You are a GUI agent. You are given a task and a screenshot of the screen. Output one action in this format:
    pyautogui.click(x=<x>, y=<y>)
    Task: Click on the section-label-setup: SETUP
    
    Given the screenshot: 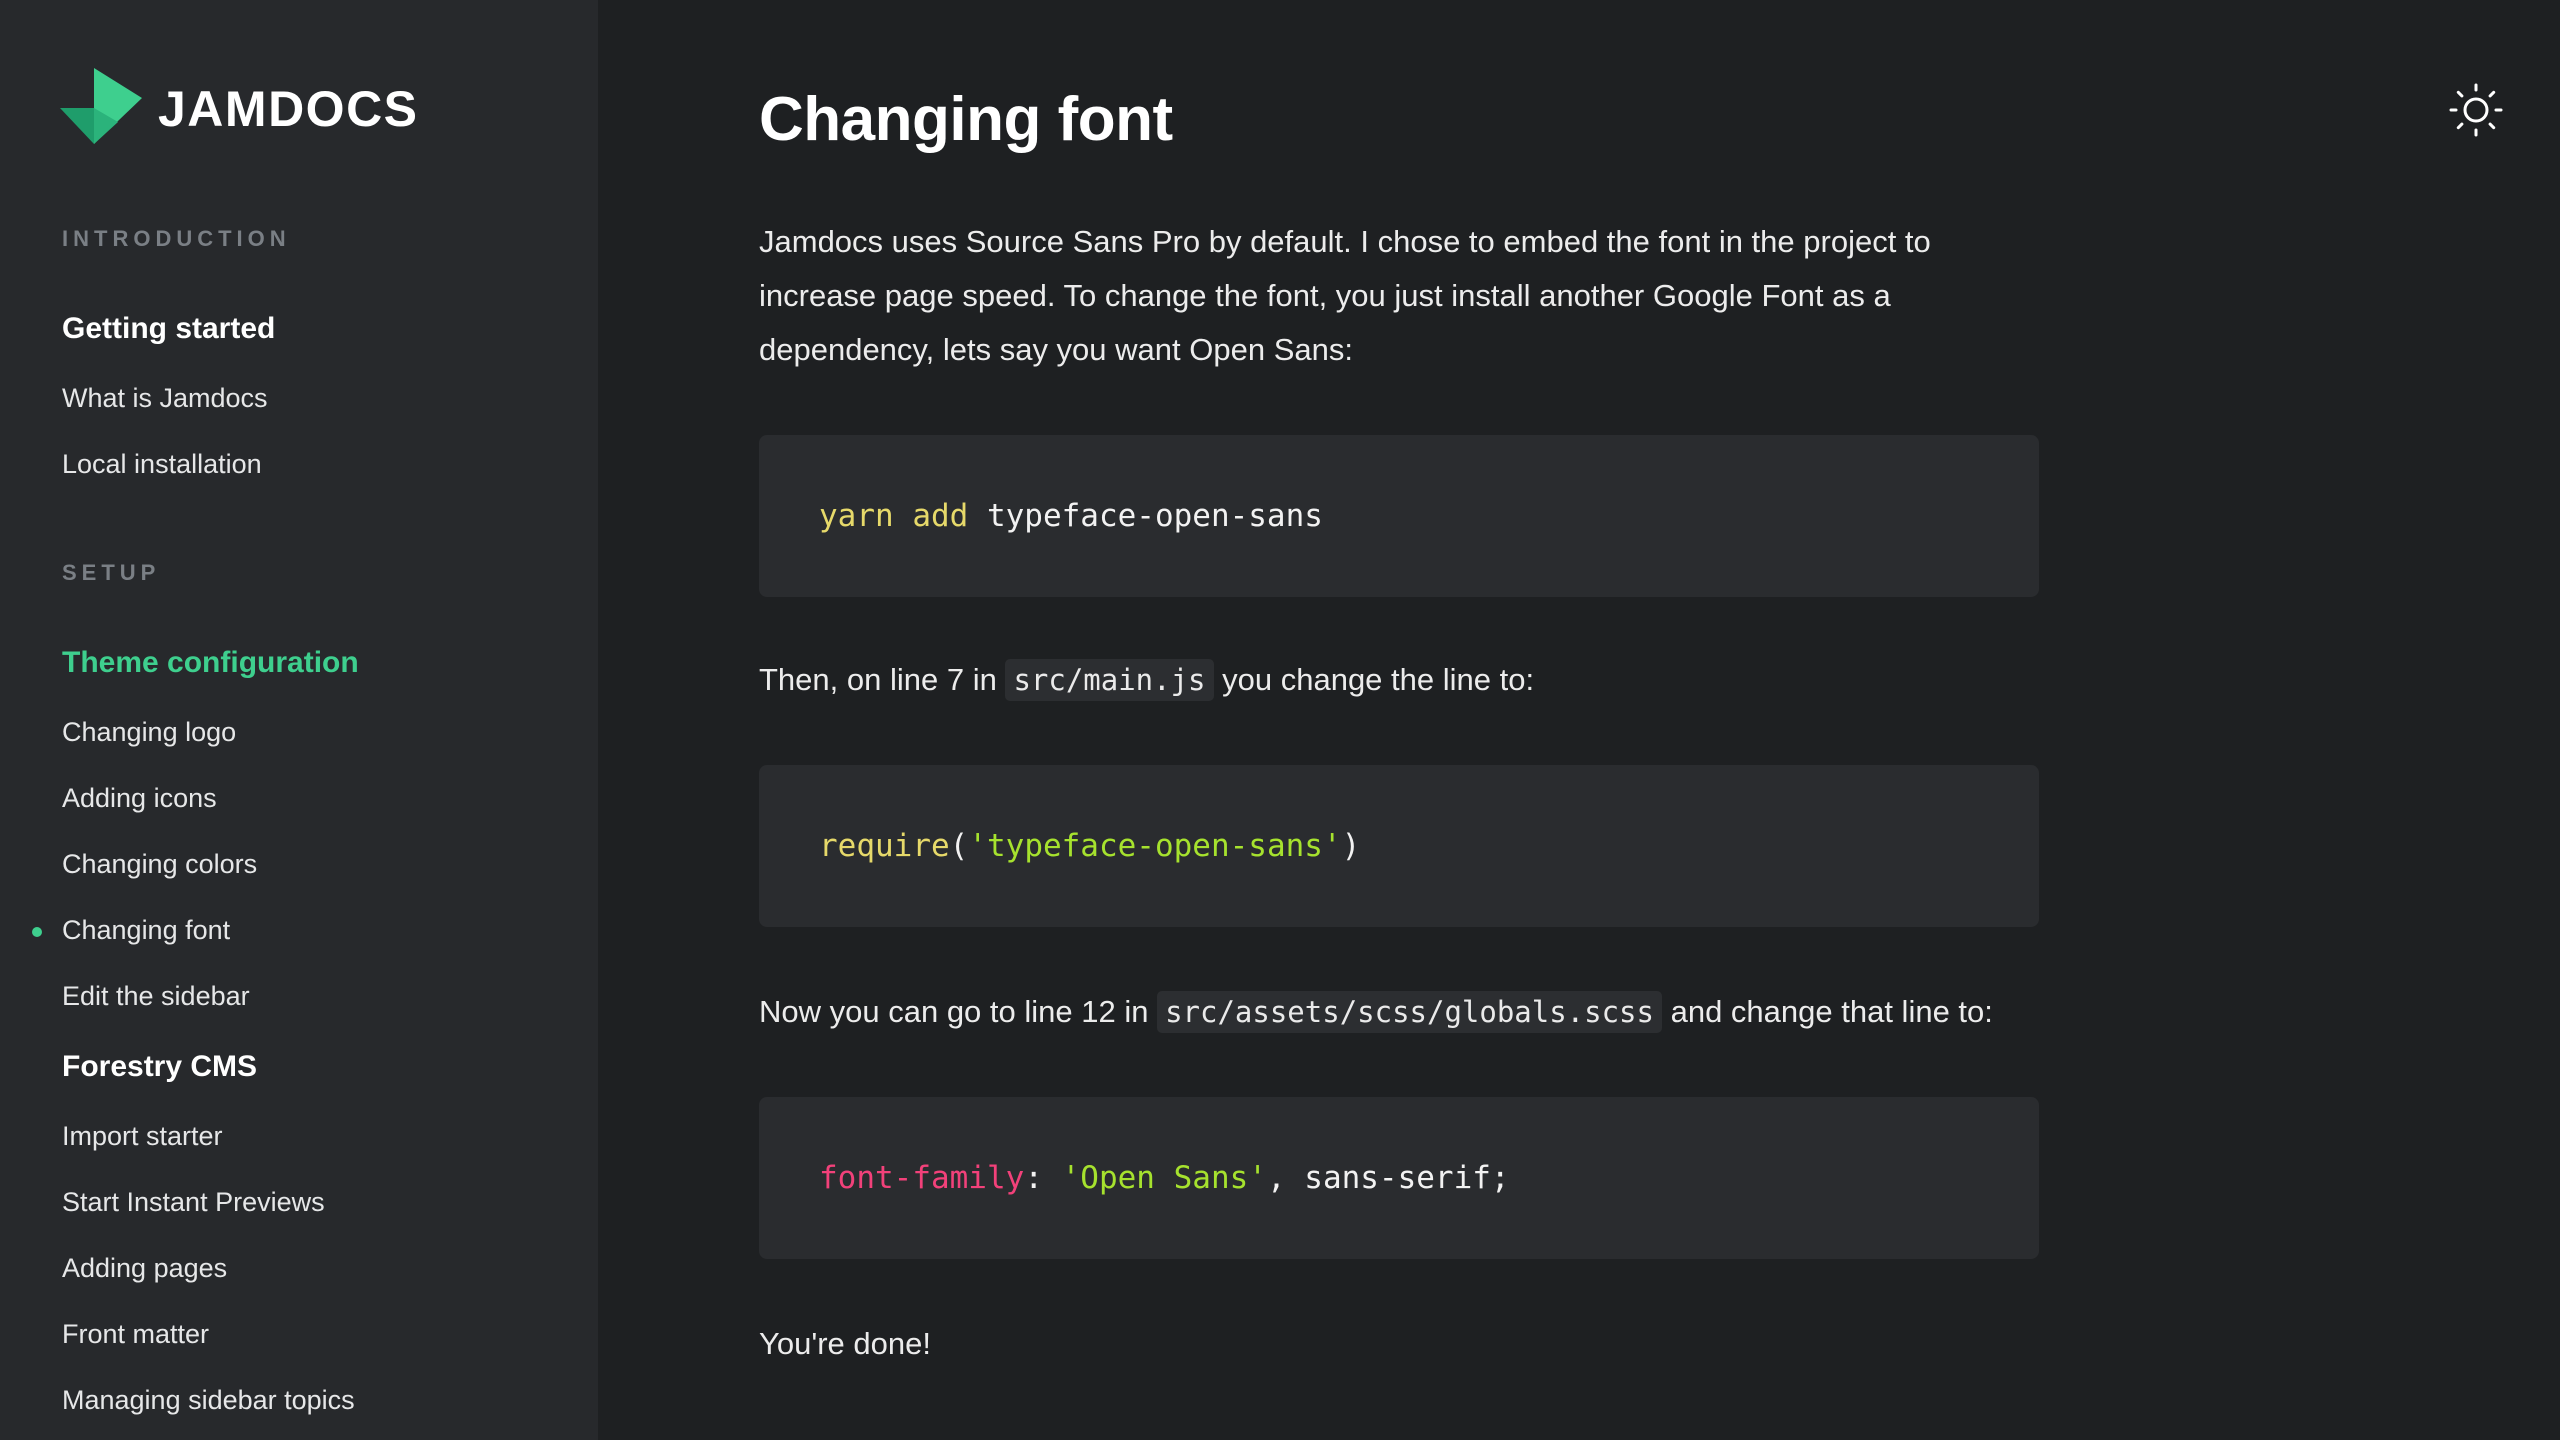 What is the action you would take?
    pyautogui.click(x=111, y=572)
    